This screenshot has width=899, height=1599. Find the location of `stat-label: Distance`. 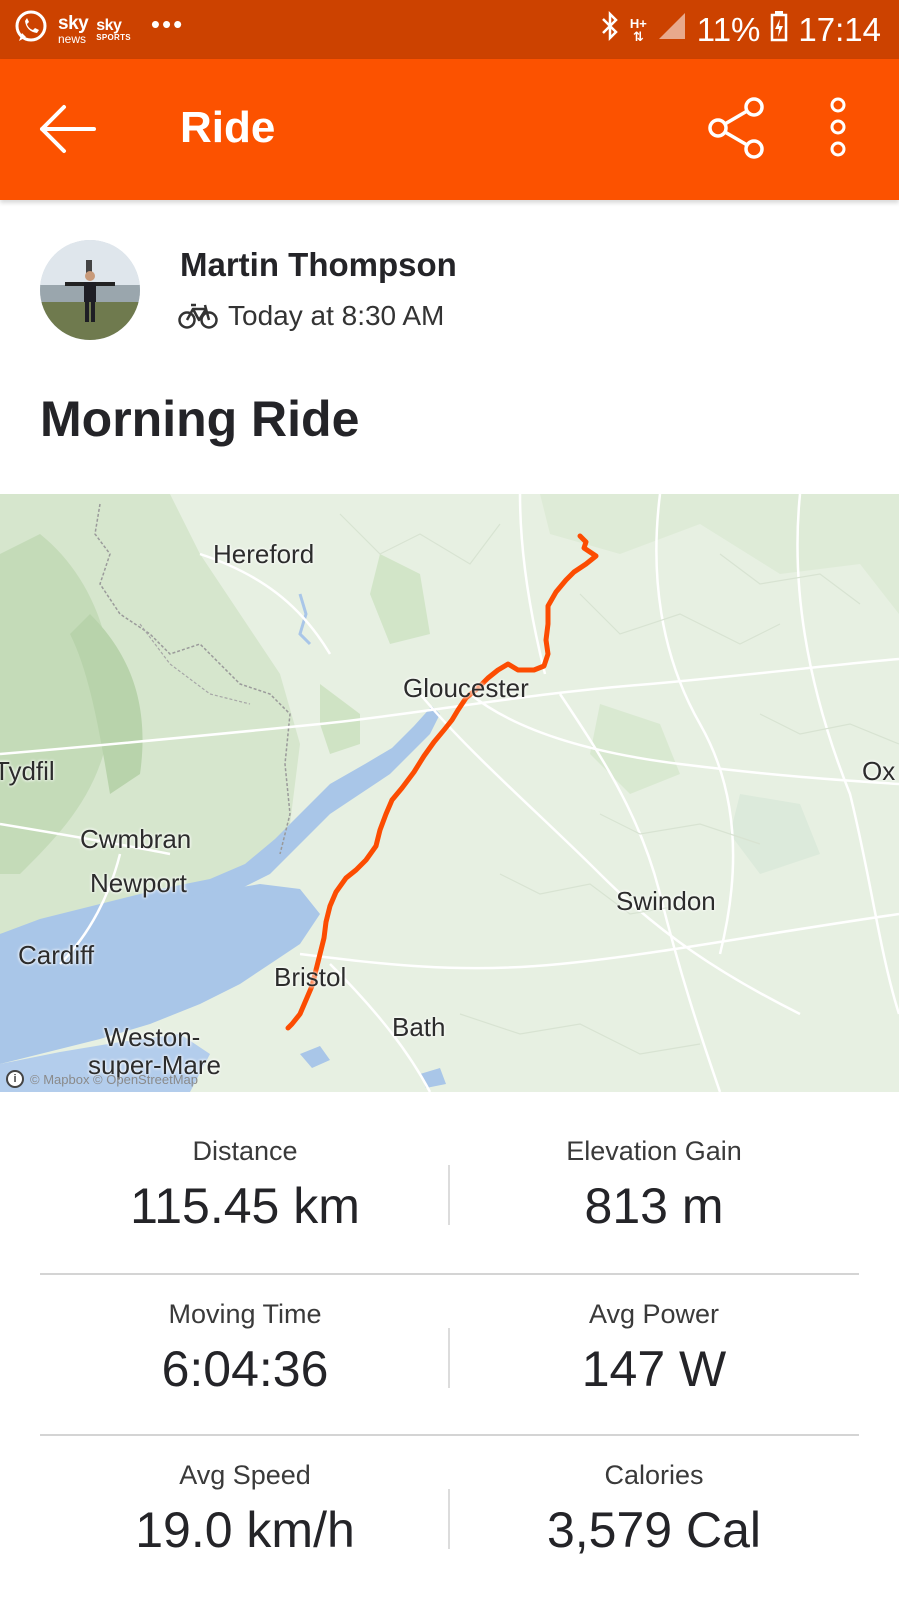

stat-label: Distance is located at coordinates (245, 1151).